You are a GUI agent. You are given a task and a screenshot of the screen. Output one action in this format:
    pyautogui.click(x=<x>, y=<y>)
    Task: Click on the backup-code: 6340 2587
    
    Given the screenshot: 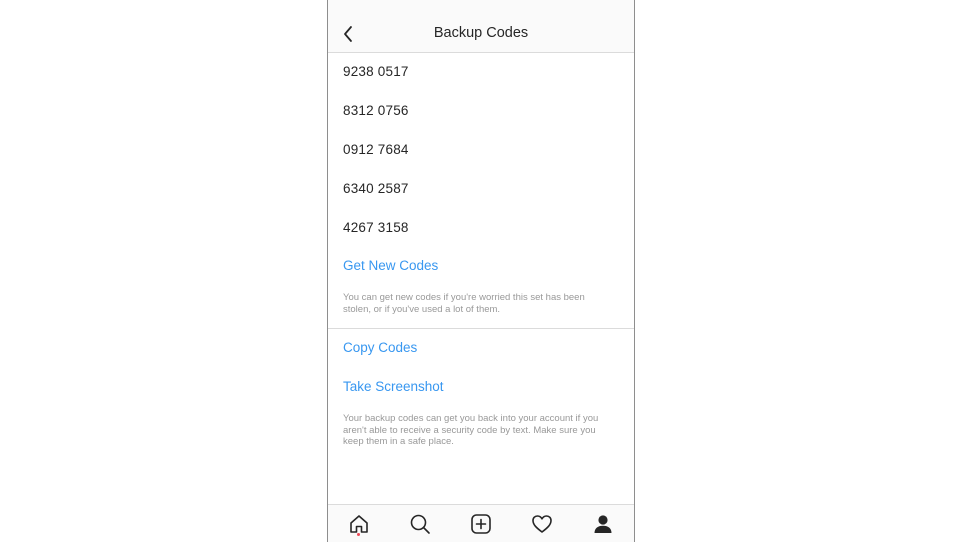 What is the action you would take?
    pyautogui.click(x=376, y=188)
    